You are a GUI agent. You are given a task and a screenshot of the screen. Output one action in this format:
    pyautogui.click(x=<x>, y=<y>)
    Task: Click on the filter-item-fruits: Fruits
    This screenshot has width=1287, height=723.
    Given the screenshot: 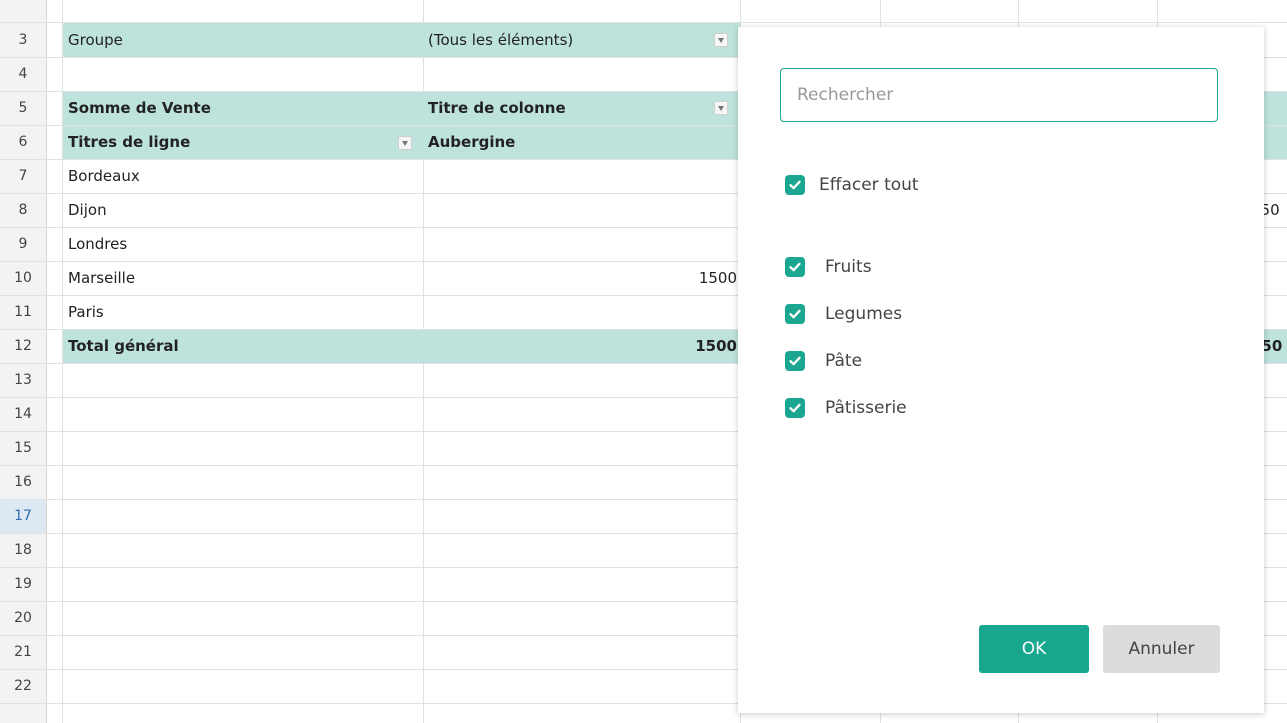 What is the action you would take?
    pyautogui.click(x=828, y=267)
    